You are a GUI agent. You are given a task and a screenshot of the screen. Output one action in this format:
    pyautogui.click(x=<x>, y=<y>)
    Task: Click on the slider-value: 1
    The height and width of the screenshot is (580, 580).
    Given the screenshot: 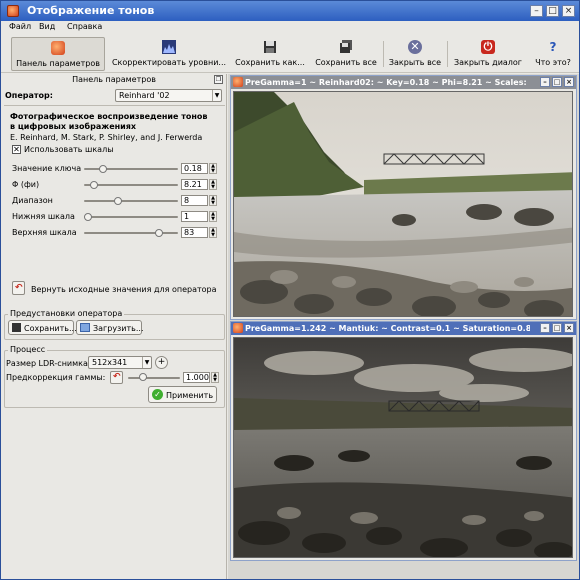 What is the action you would take?
    pyautogui.click(x=187, y=216)
    